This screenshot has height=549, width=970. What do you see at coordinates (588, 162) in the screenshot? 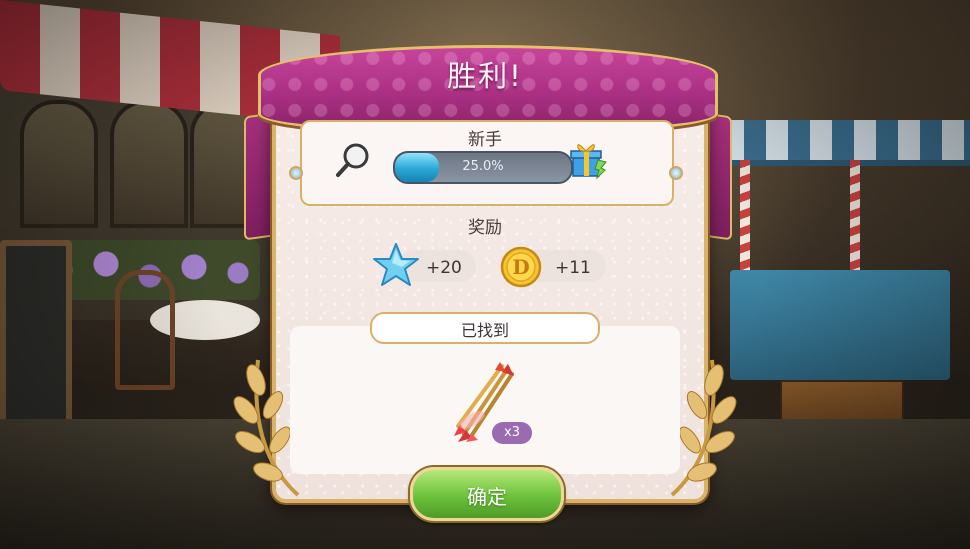
I see `gift-box-icon` at bounding box center [588, 162].